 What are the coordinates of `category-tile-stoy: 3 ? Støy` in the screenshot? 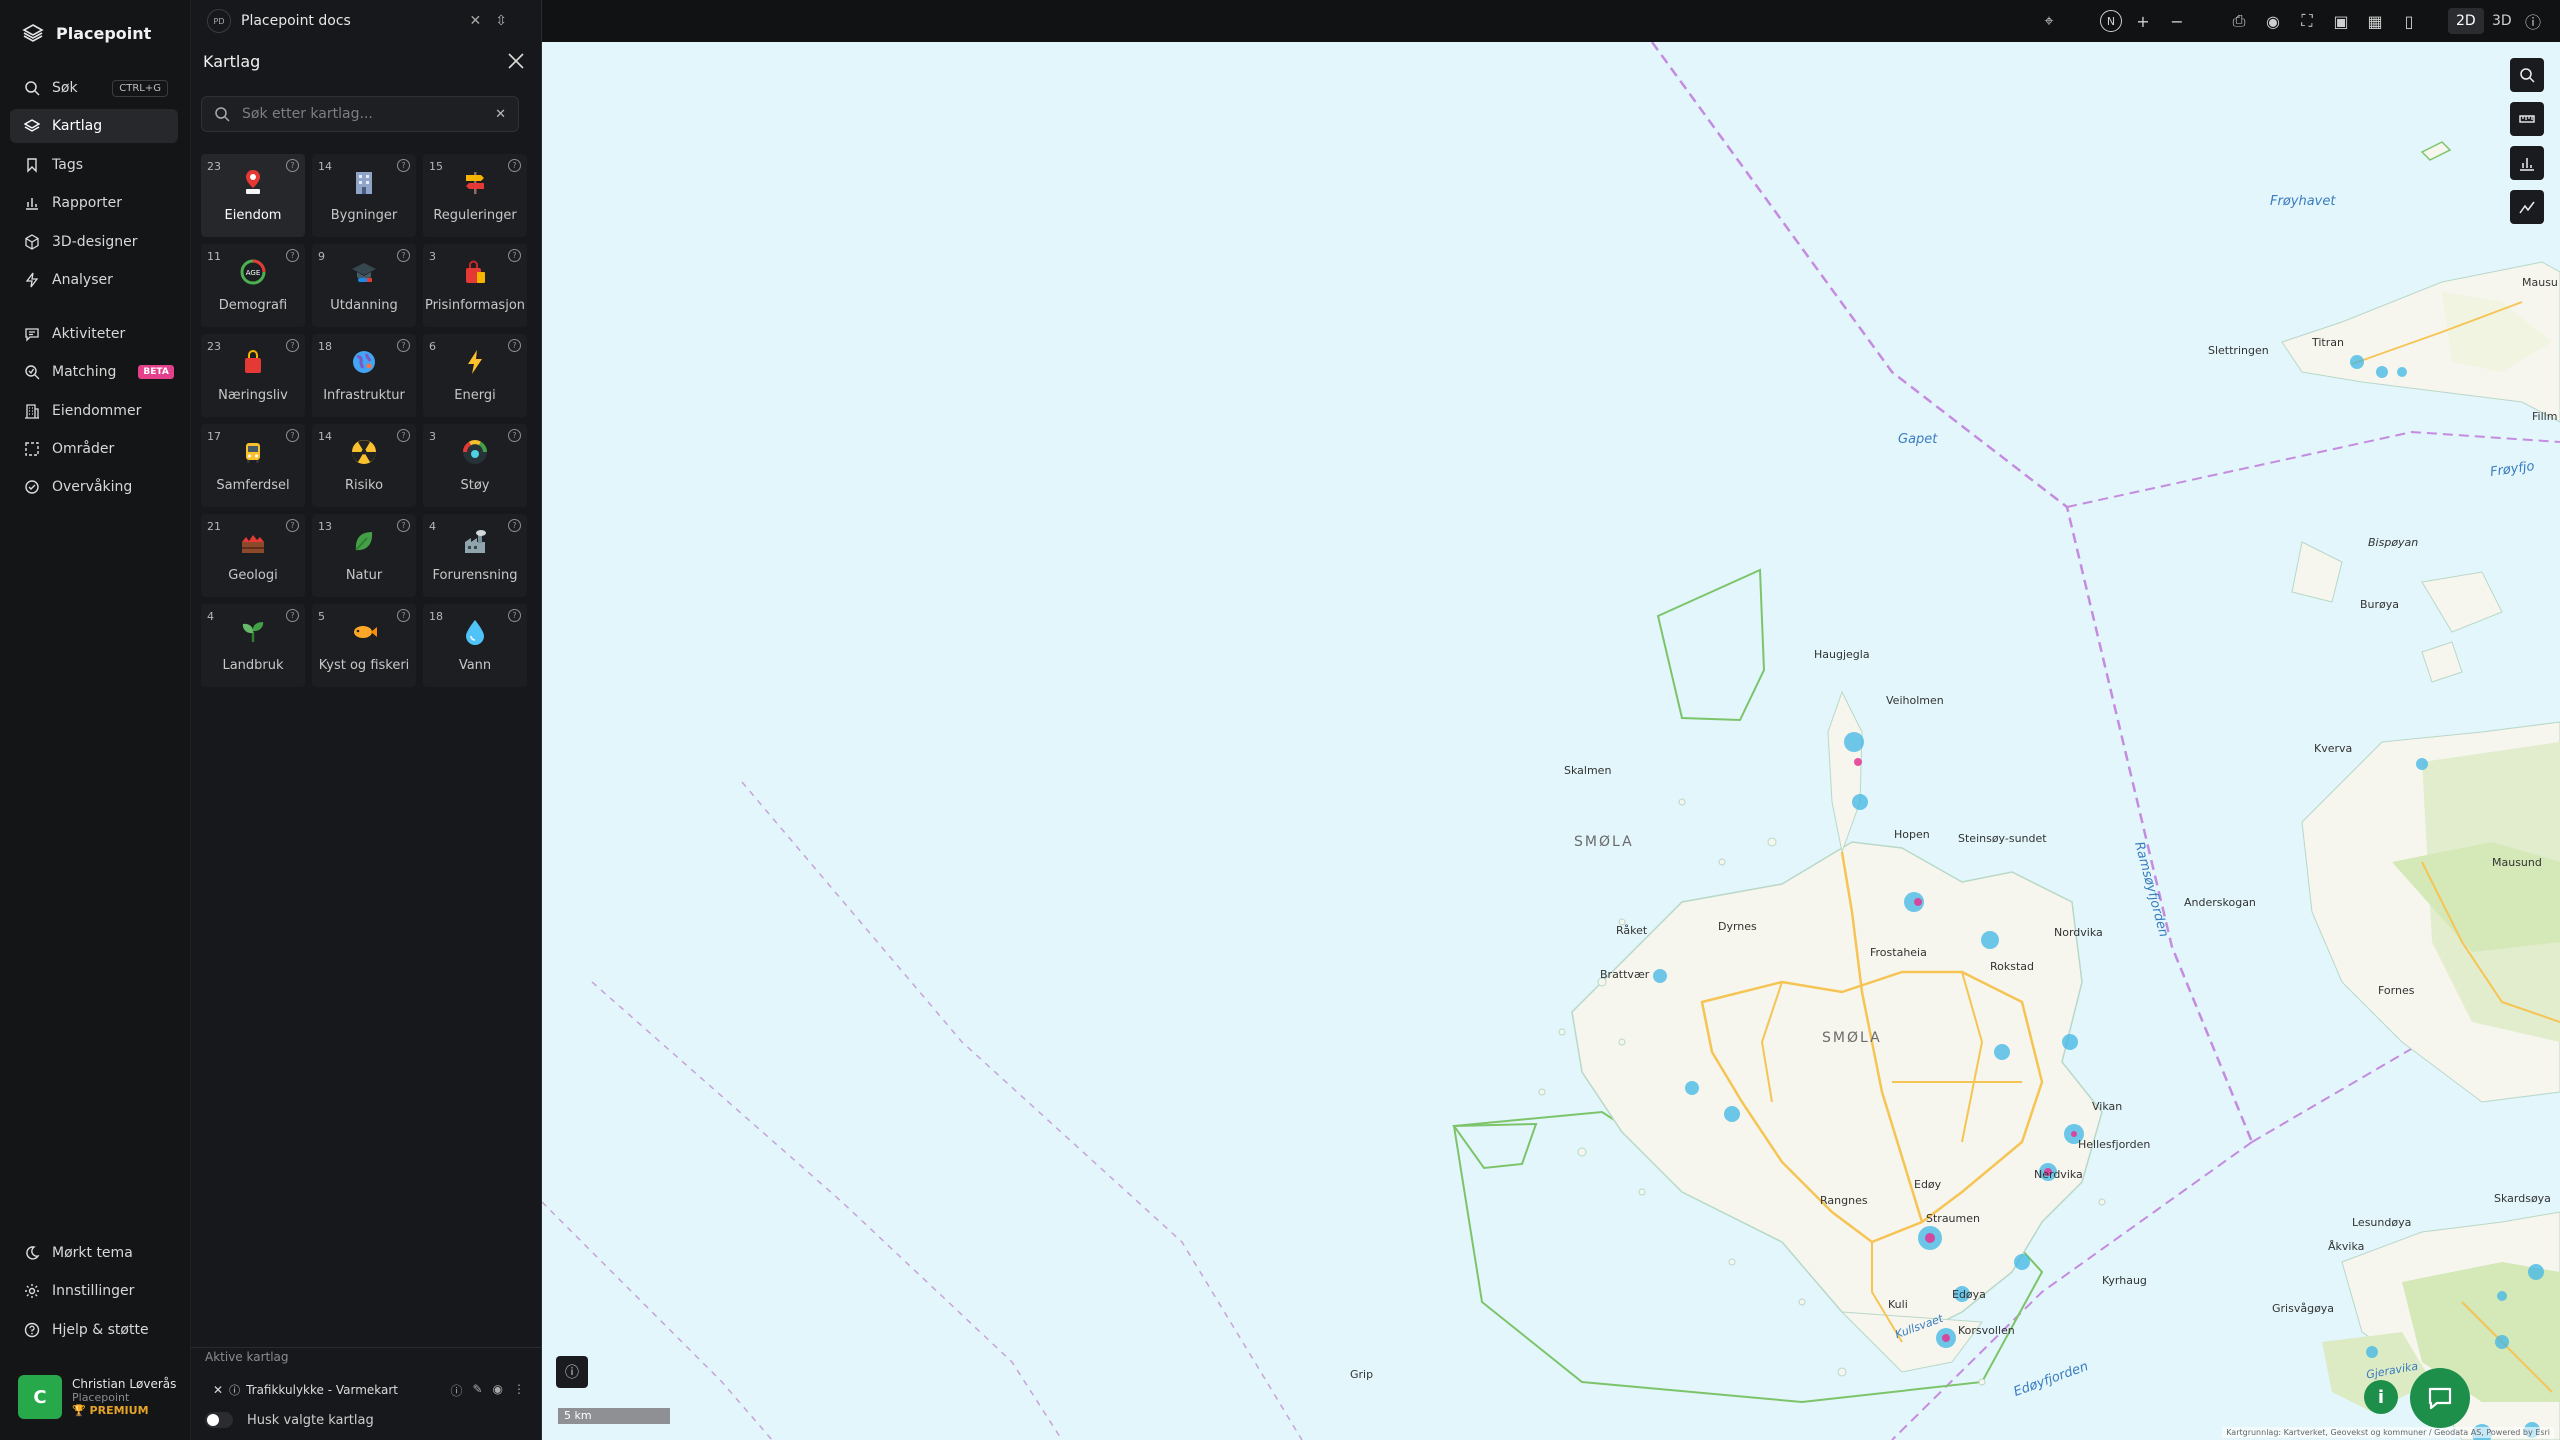 It's located at (475, 465).